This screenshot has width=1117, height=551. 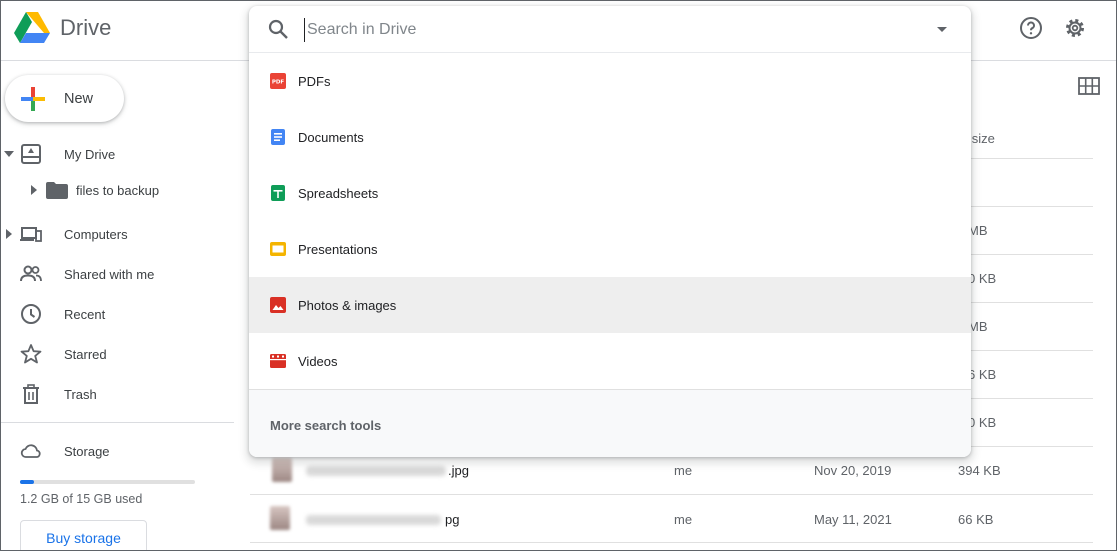 What do you see at coordinates (604, 30) in the screenshot?
I see `search-input` at bounding box center [604, 30].